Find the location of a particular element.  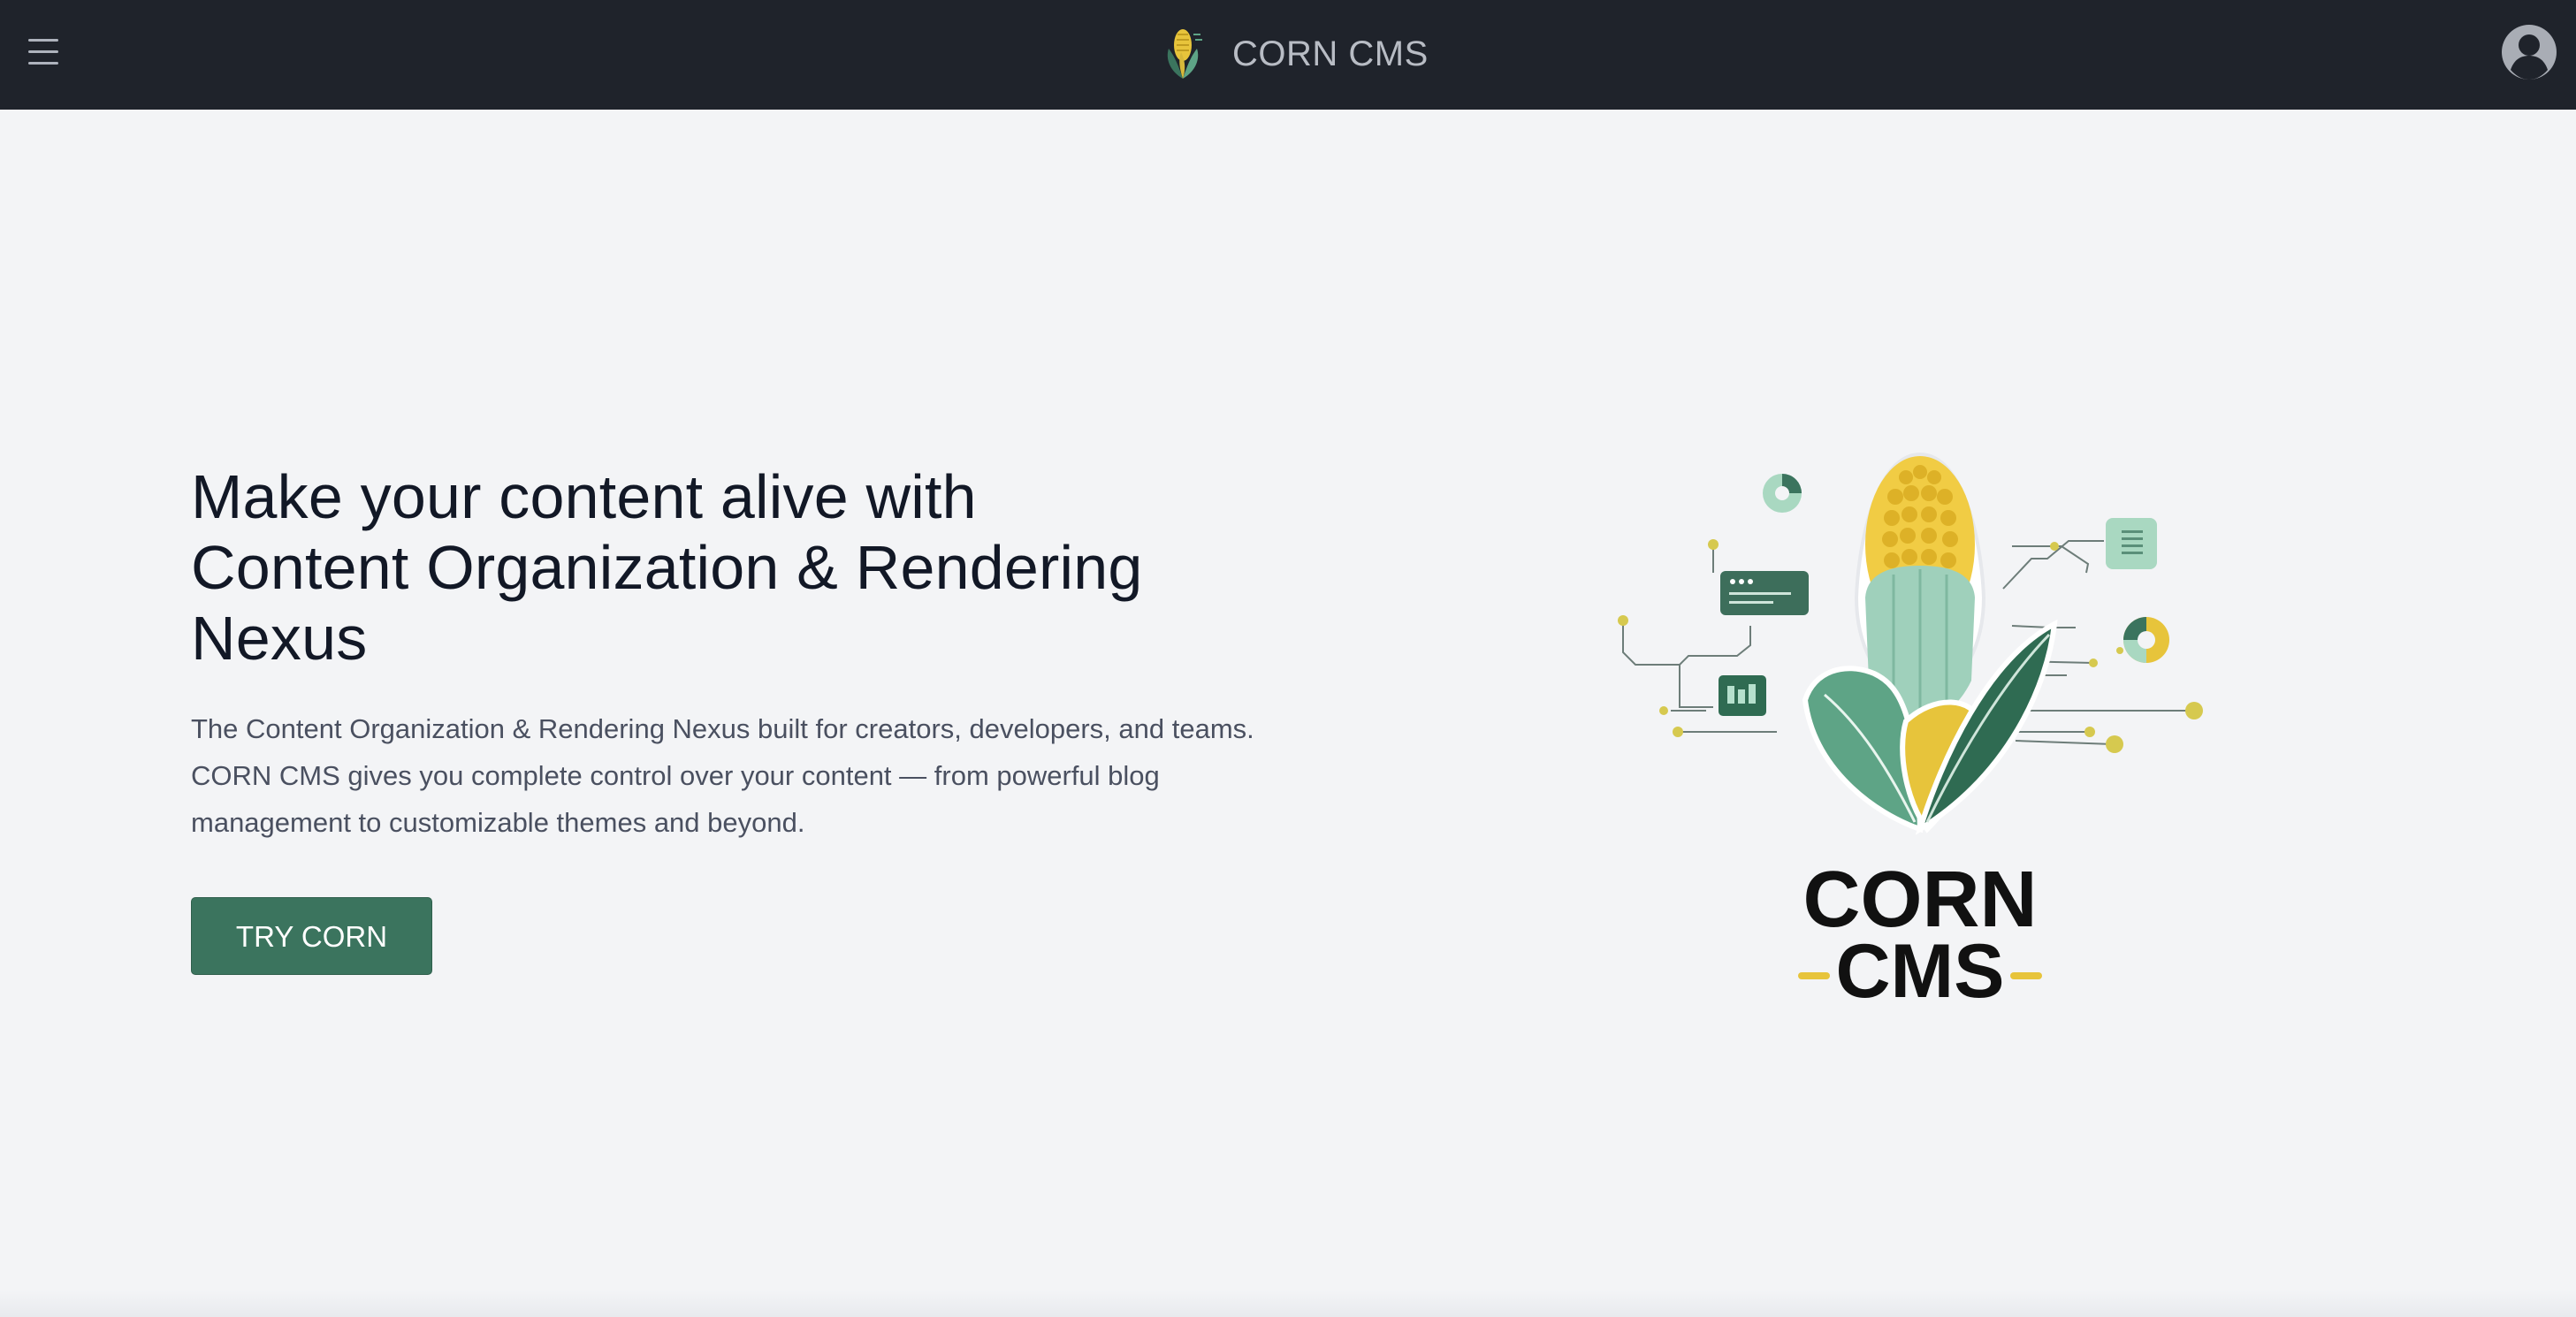

user-avatar-icon is located at coordinates (2529, 52).